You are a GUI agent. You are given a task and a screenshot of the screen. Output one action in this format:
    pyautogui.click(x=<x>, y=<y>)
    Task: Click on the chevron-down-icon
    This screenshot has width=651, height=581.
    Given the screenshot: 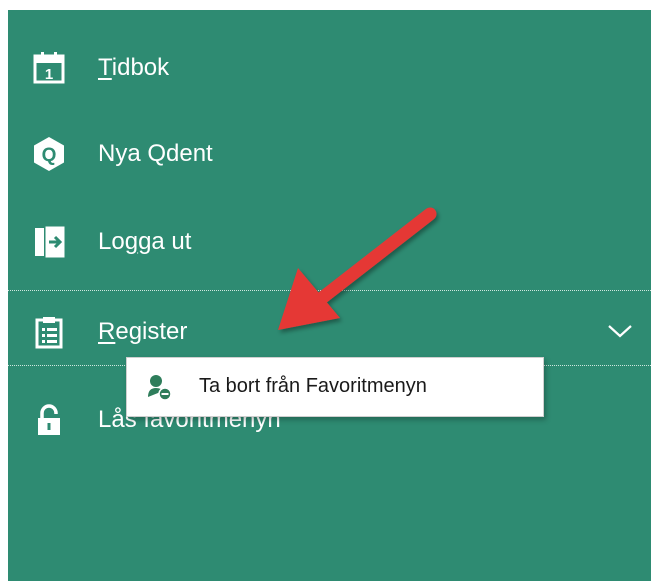 What is the action you would take?
    pyautogui.click(x=620, y=331)
    